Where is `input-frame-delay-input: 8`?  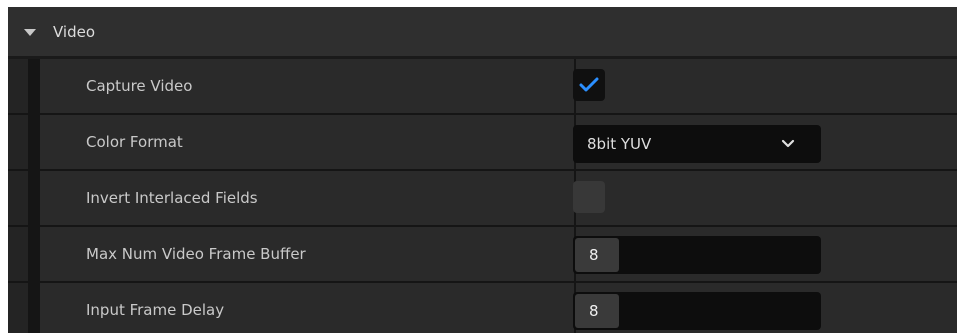 input-frame-delay-input: 8 is located at coordinates (697, 311).